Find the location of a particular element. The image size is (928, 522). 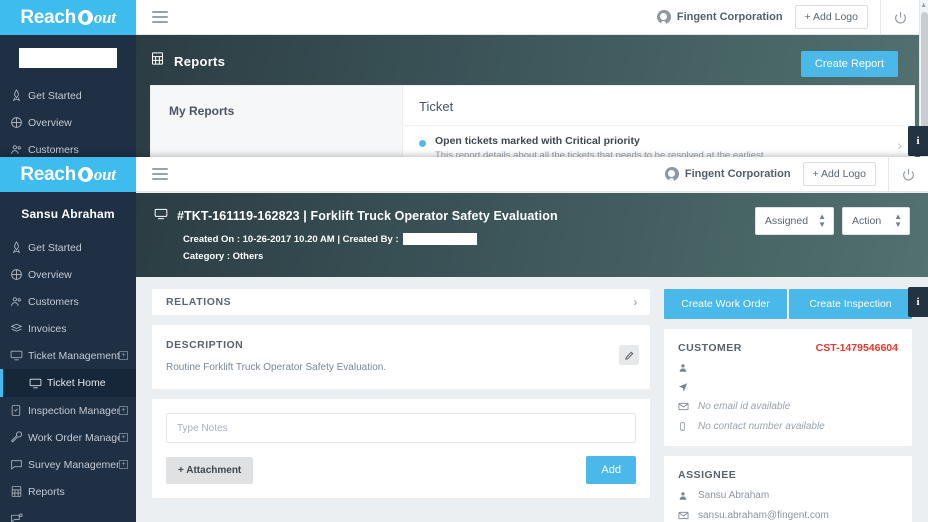

assignee-name: Sansu Abraham is located at coordinates (734, 495).